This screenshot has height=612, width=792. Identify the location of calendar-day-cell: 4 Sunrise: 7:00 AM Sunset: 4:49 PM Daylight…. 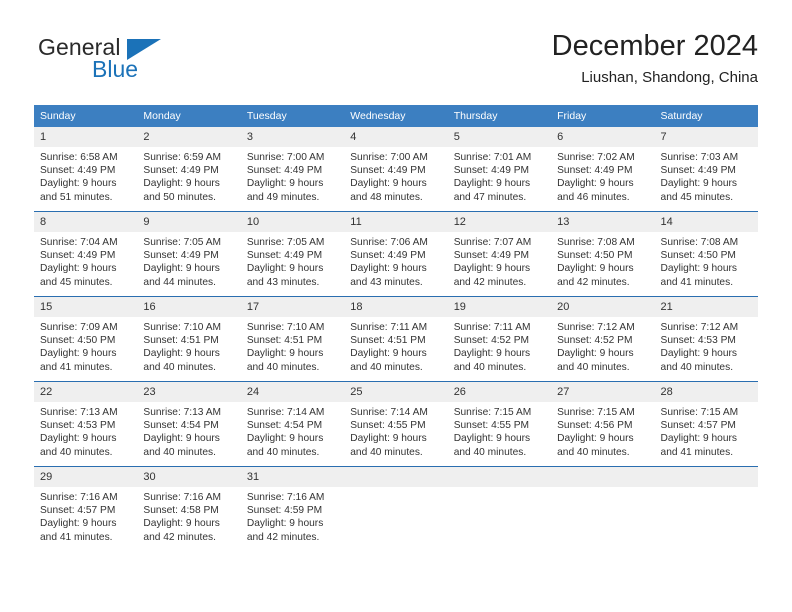
(396, 169).